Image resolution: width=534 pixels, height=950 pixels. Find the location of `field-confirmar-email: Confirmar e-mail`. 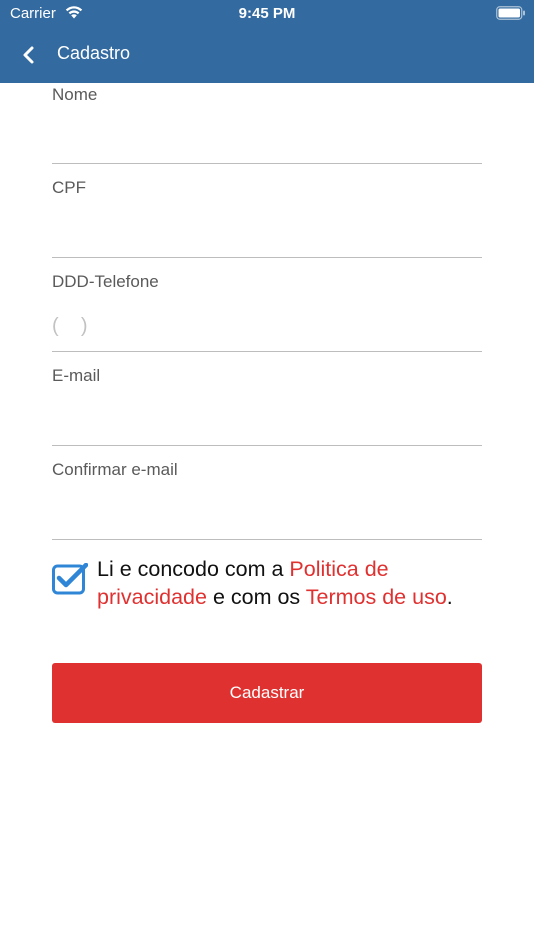

field-confirmar-email: Confirmar e-mail is located at coordinates (267, 493).